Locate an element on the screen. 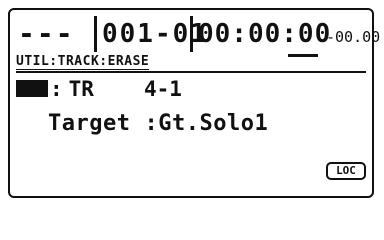 The image size is (384, 240). time-display: 00:00:00 is located at coordinates (265, 34).